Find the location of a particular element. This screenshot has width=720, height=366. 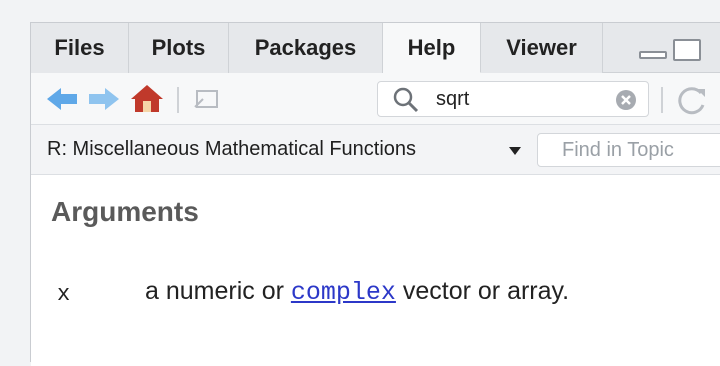

help-toolbar is located at coordinates (375, 99).